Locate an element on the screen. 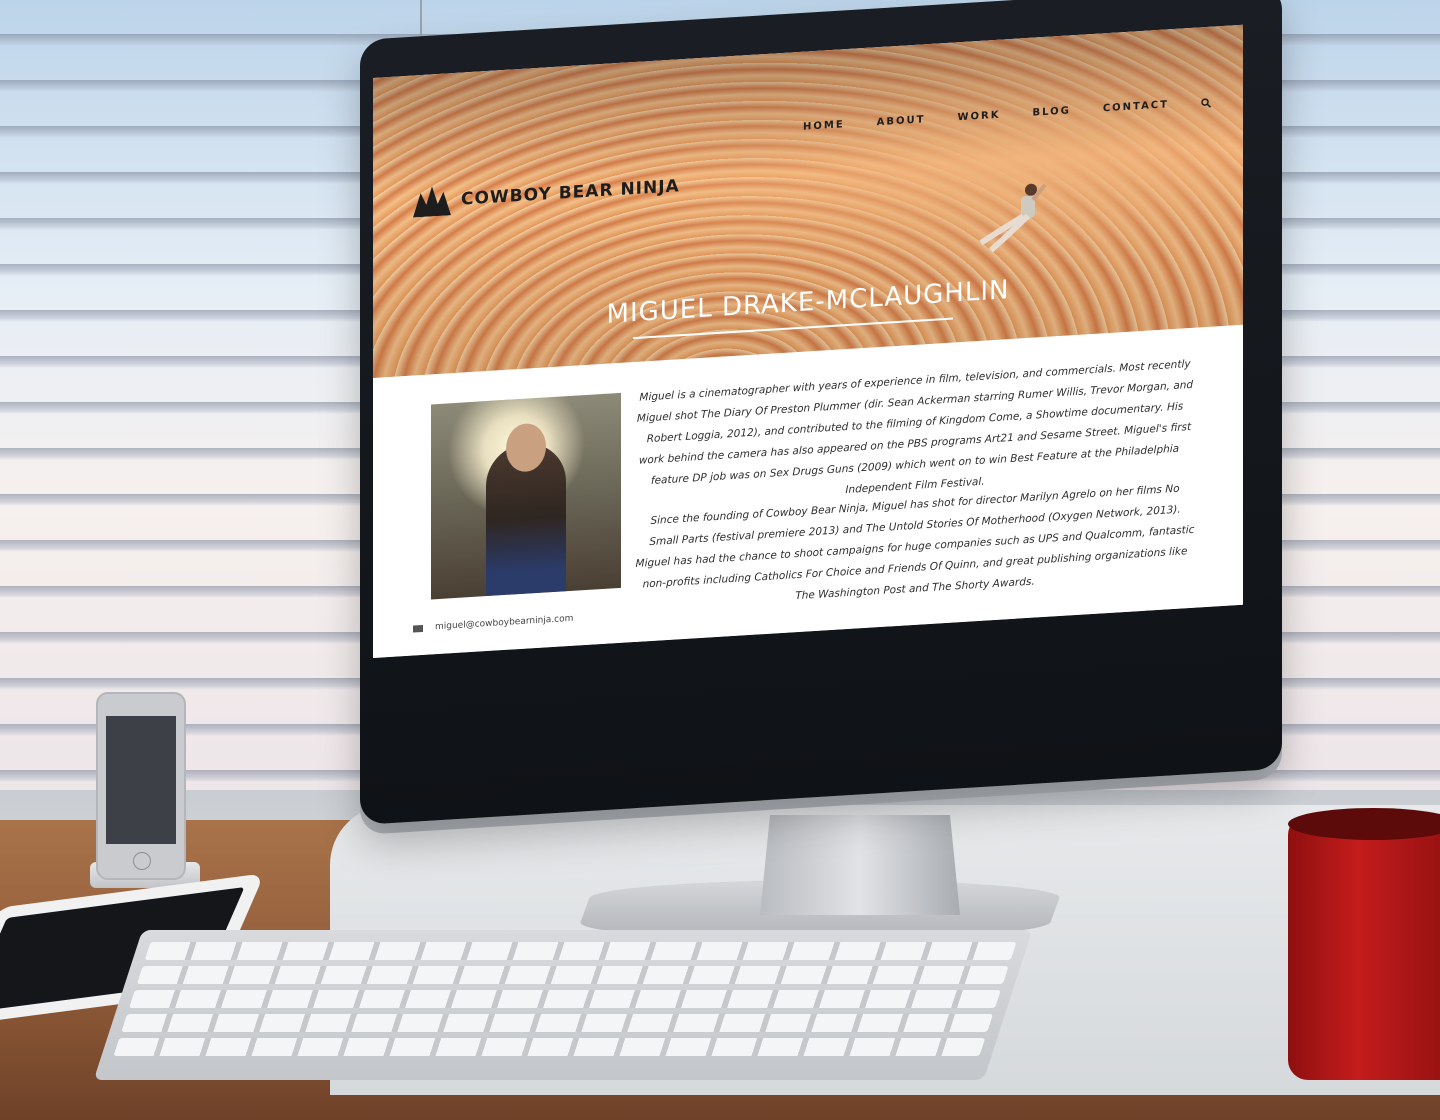 Image resolution: width=1440 pixels, height=1120 pixels. red-mug is located at coordinates (1364, 947).